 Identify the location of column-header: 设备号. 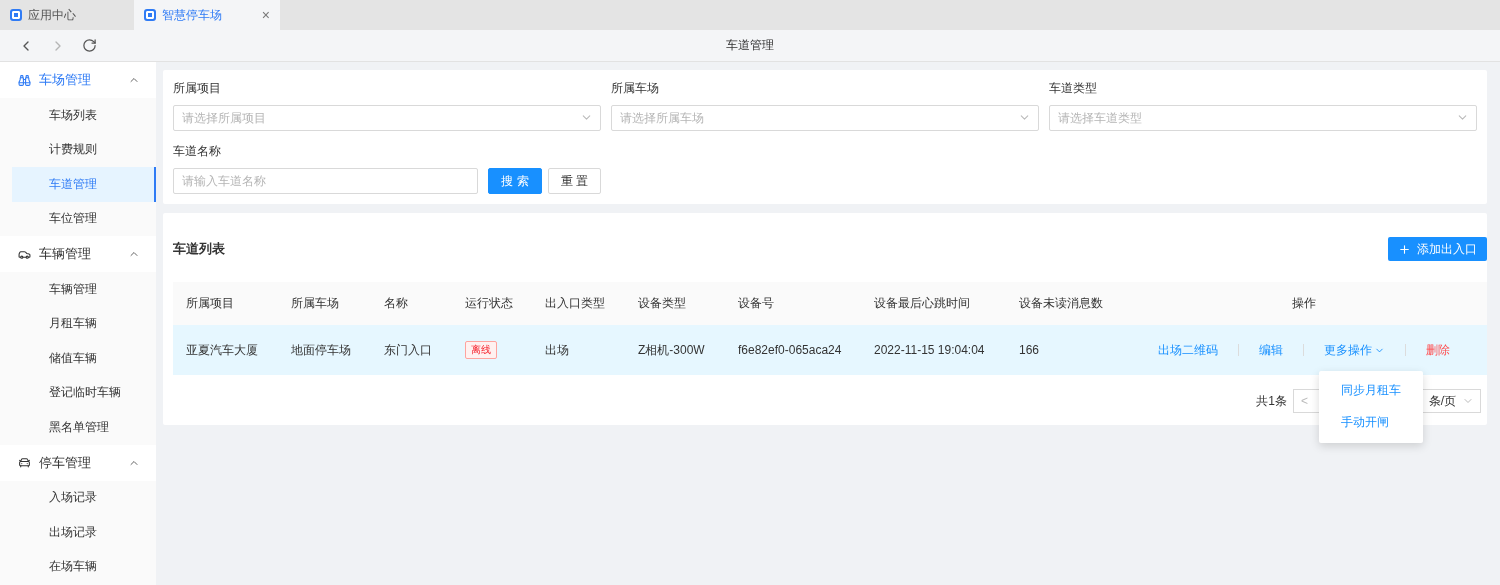
(793, 303).